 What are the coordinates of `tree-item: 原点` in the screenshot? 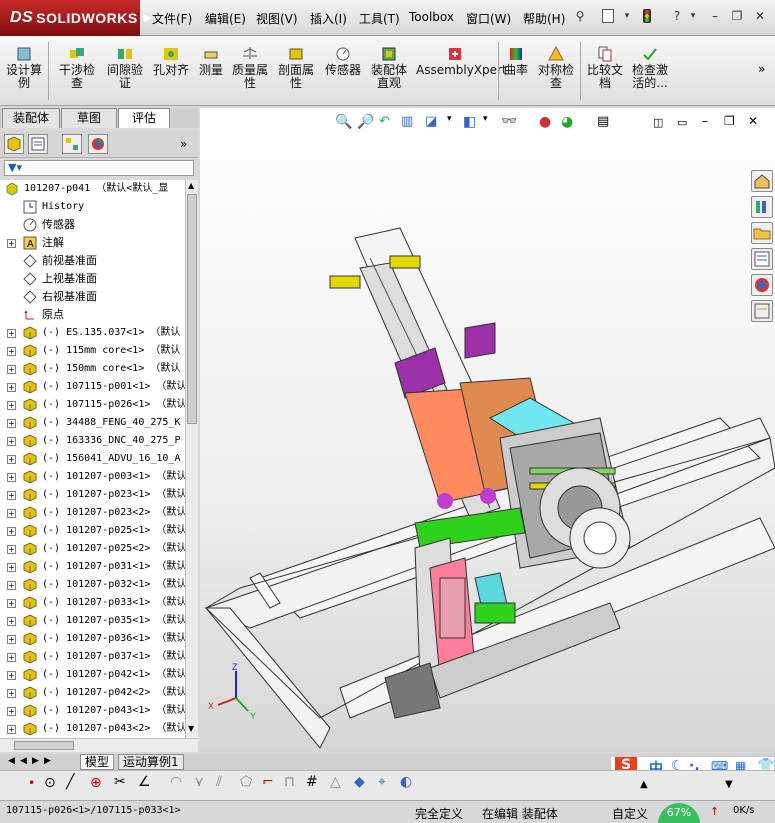 It's located at (92, 315).